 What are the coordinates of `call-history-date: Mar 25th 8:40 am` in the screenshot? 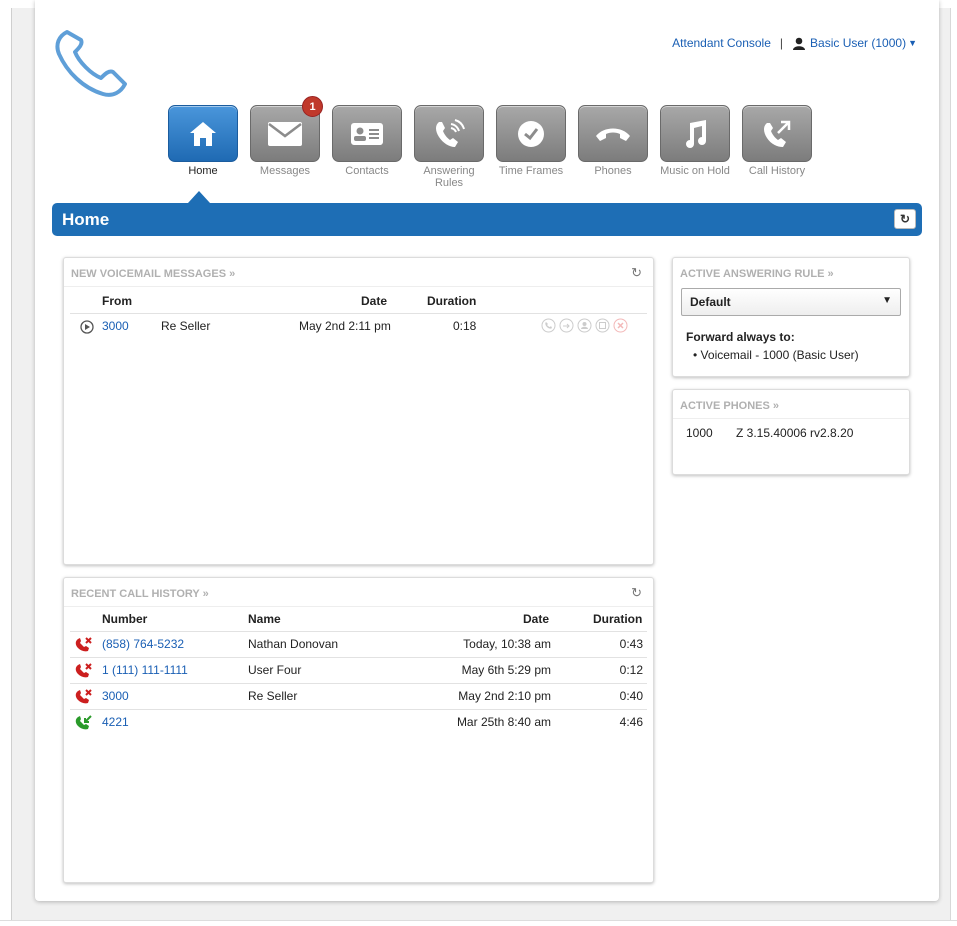 It's located at (503, 722).